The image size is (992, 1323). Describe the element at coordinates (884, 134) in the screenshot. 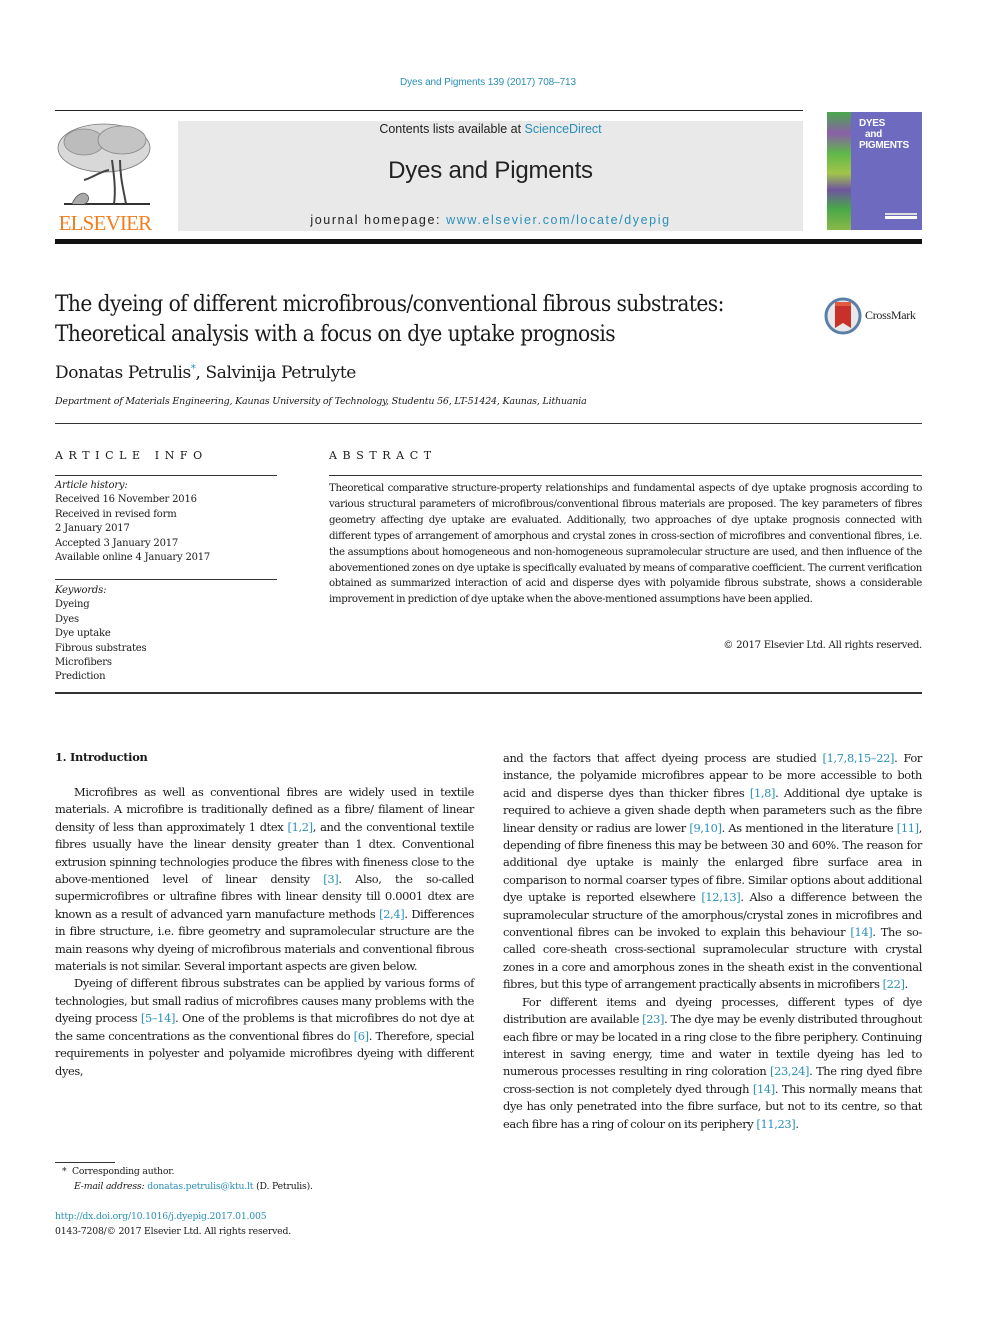

I see `cover-title: DYES and PIGMENTS` at that location.